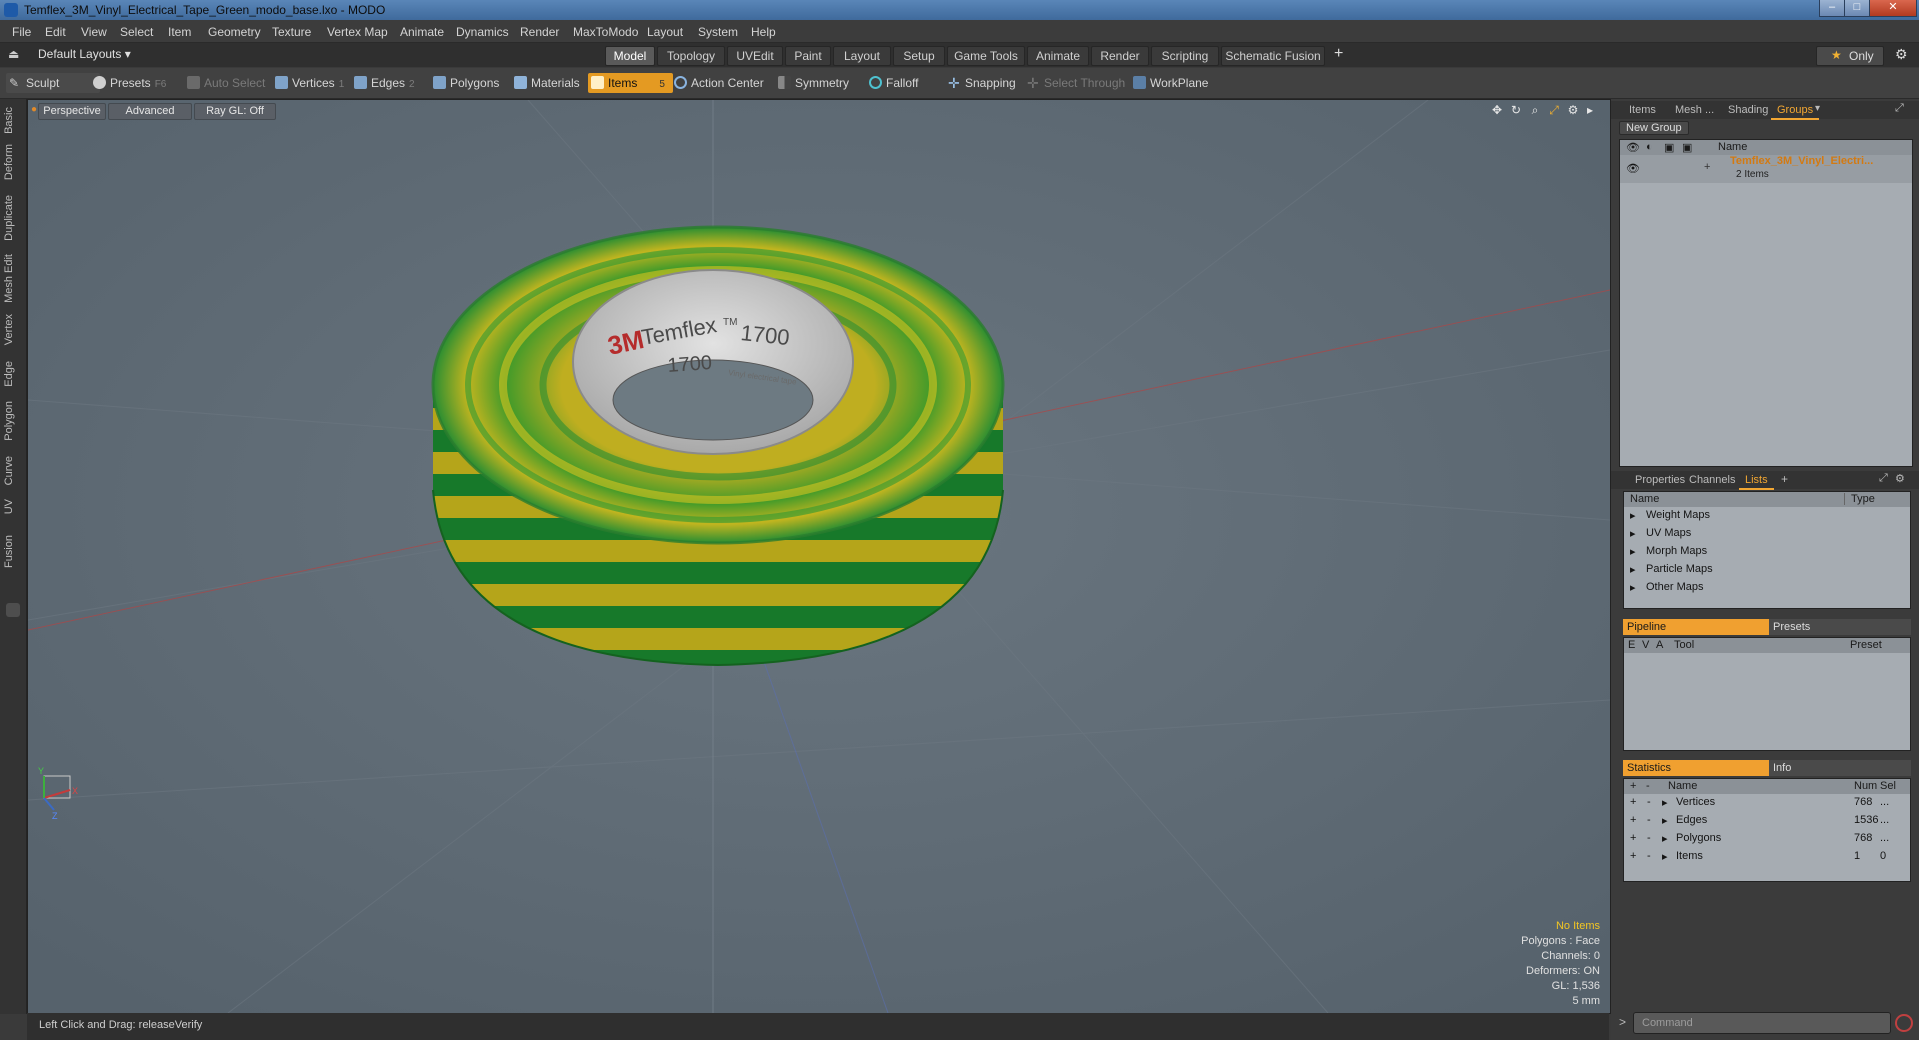 The width and height of the screenshot is (1919, 1040). I want to click on tab-setup: Setup, so click(919, 56).